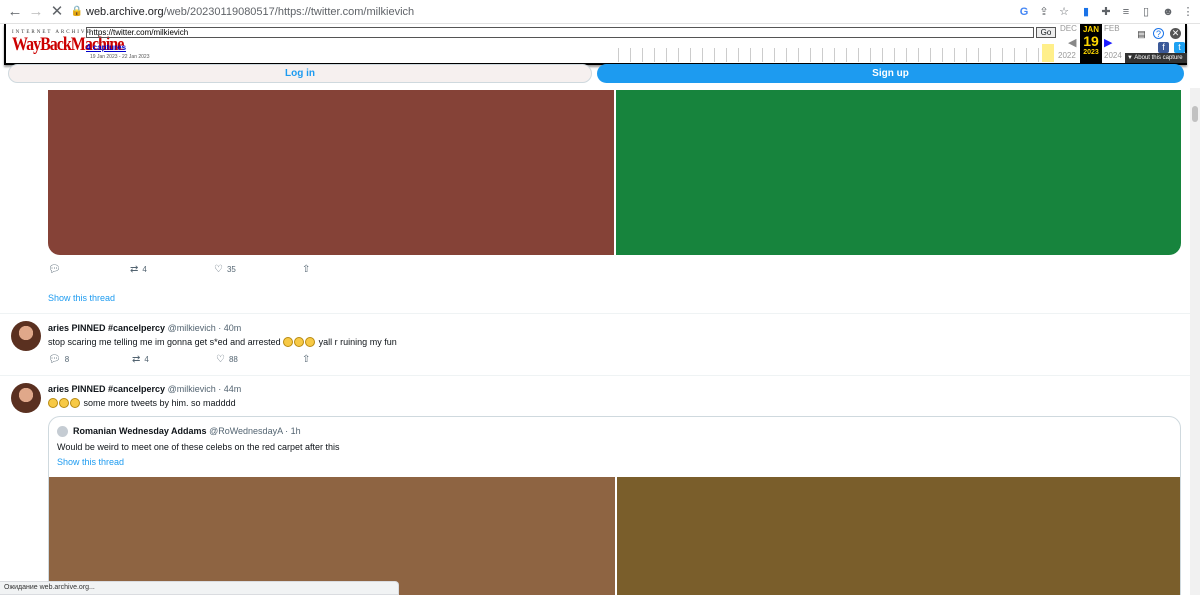 The image size is (1200, 595). Describe the element at coordinates (1046, 32) in the screenshot. I see `wayback-go-button: Go` at that location.